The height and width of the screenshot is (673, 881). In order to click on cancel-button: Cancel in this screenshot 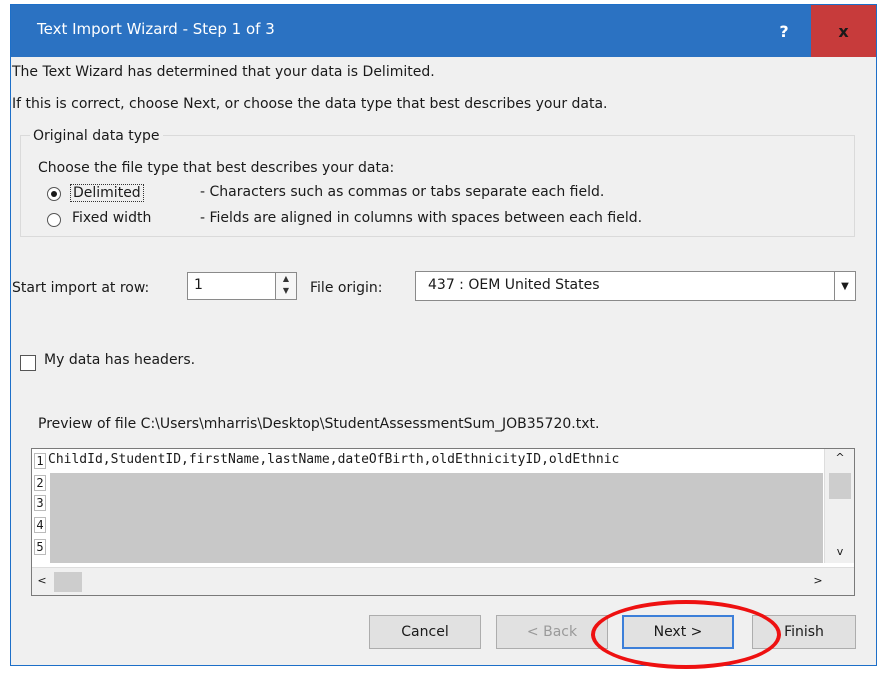, I will do `click(425, 632)`.